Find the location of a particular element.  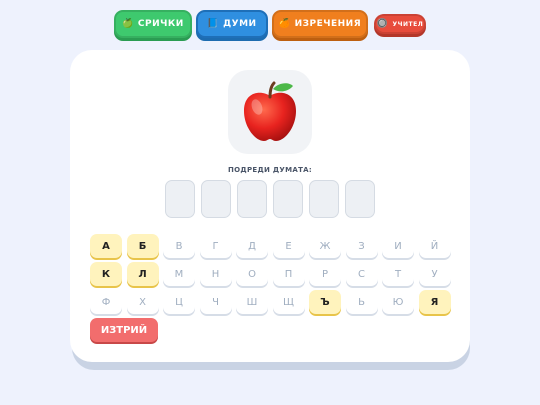

letter-key: П is located at coordinates (288, 274).